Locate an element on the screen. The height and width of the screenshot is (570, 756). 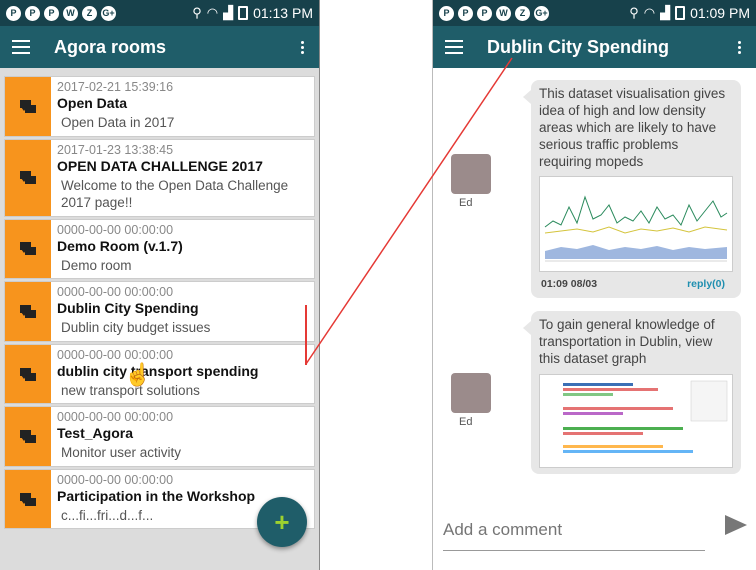
room-name: Open Data is located at coordinates (92, 103).